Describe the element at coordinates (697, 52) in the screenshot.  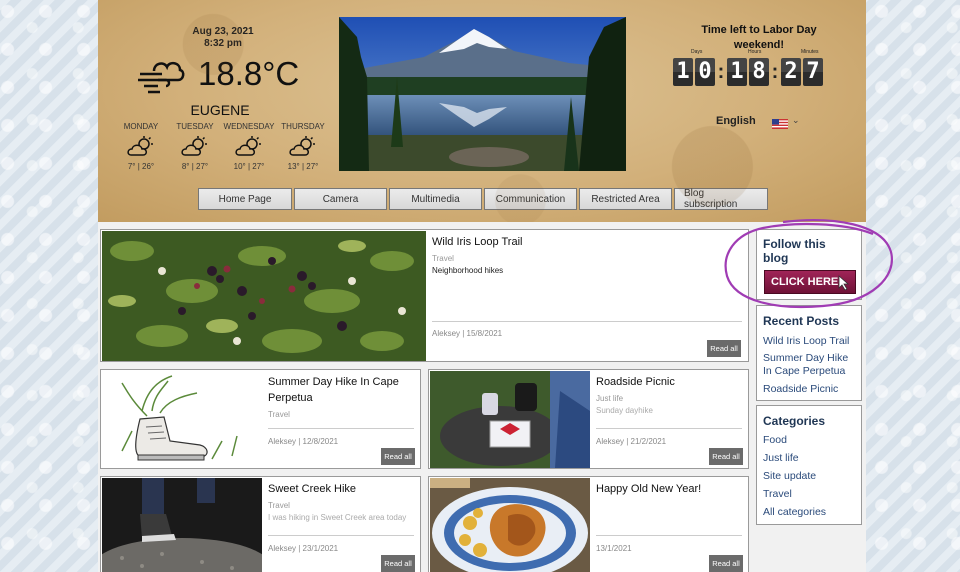
I see `countdown-days-label: Days` at that location.